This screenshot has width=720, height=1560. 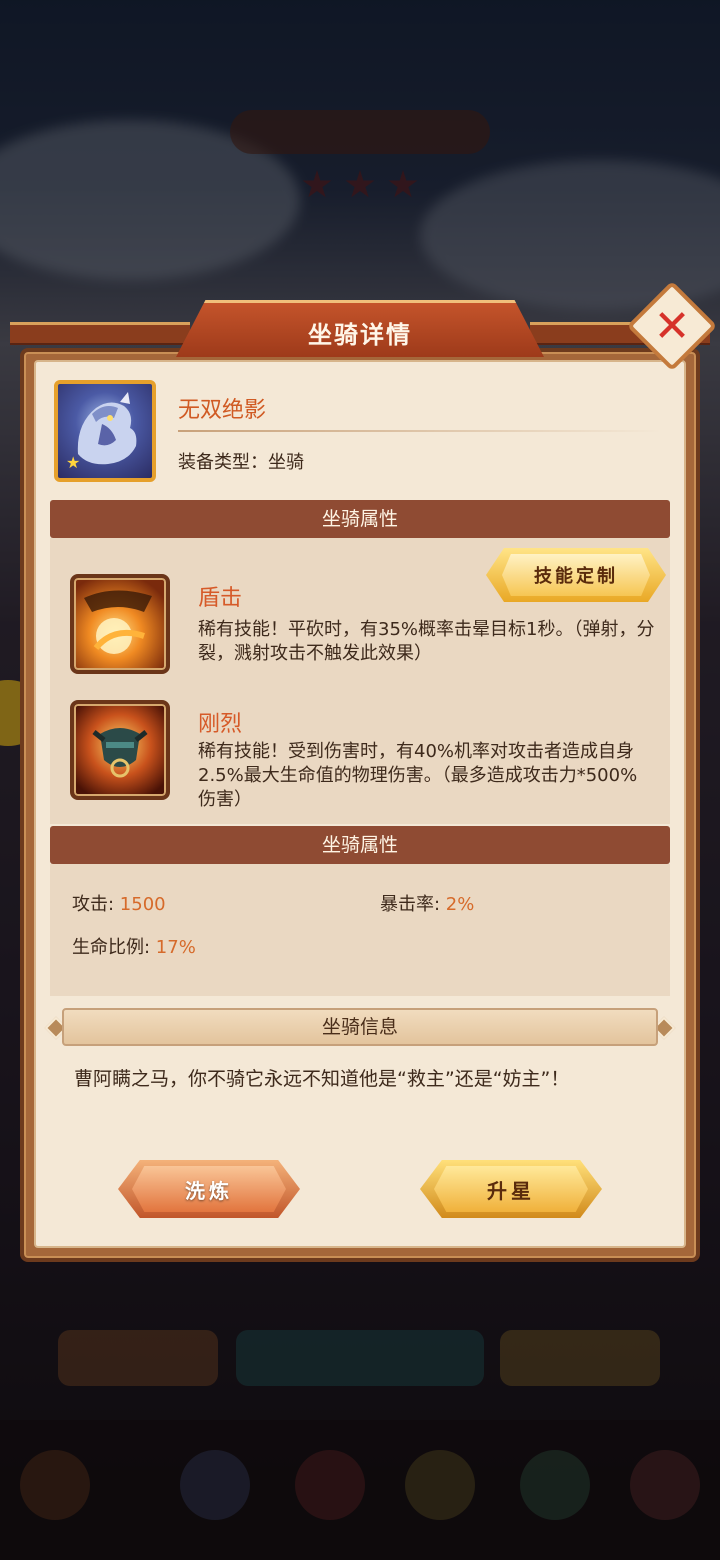 I want to click on close-icon: ✕, so click(x=672, y=326).